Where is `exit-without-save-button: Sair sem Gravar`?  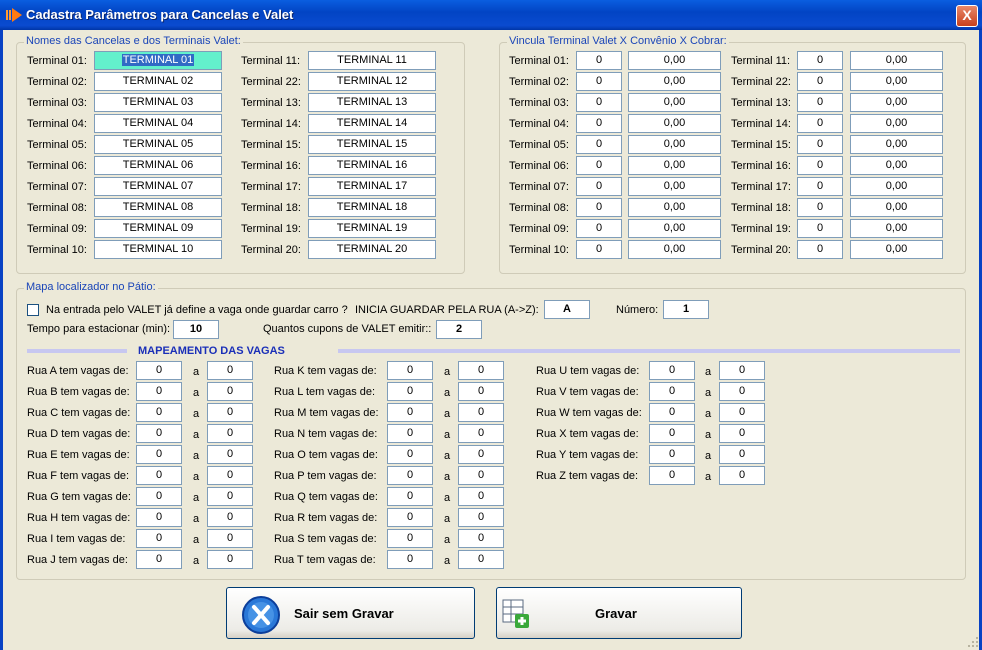 exit-without-save-button: Sair sem Gravar is located at coordinates (350, 613).